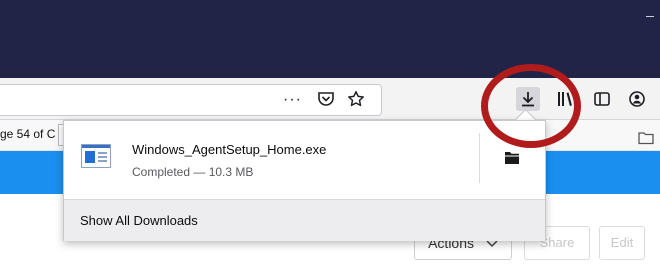 Image resolution: width=660 pixels, height=278 pixels. Describe the element at coordinates (28, 134) in the screenshot. I see `page-counter-text: ge 54 of C` at that location.